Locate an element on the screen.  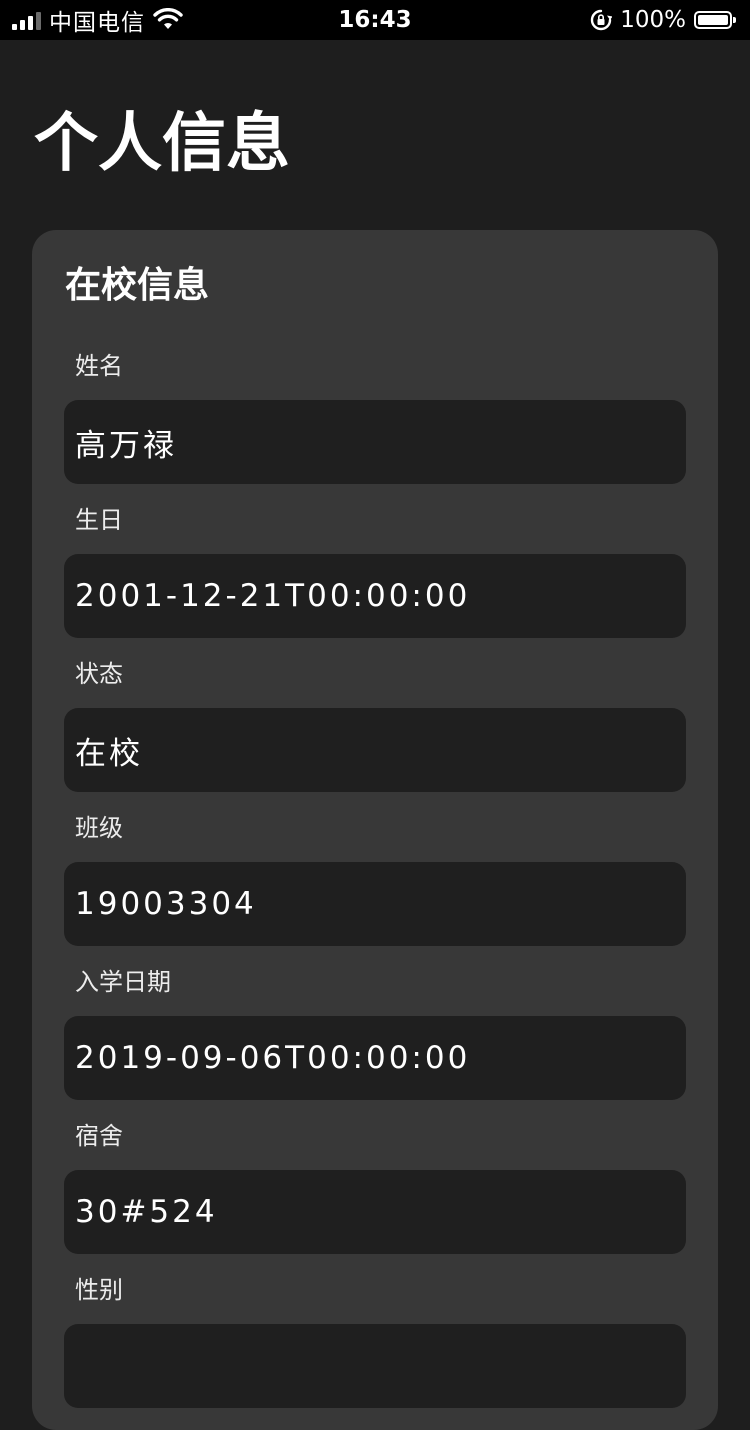
field-dormitory: 宿舍 30#524 is located at coordinates (375, 1187).